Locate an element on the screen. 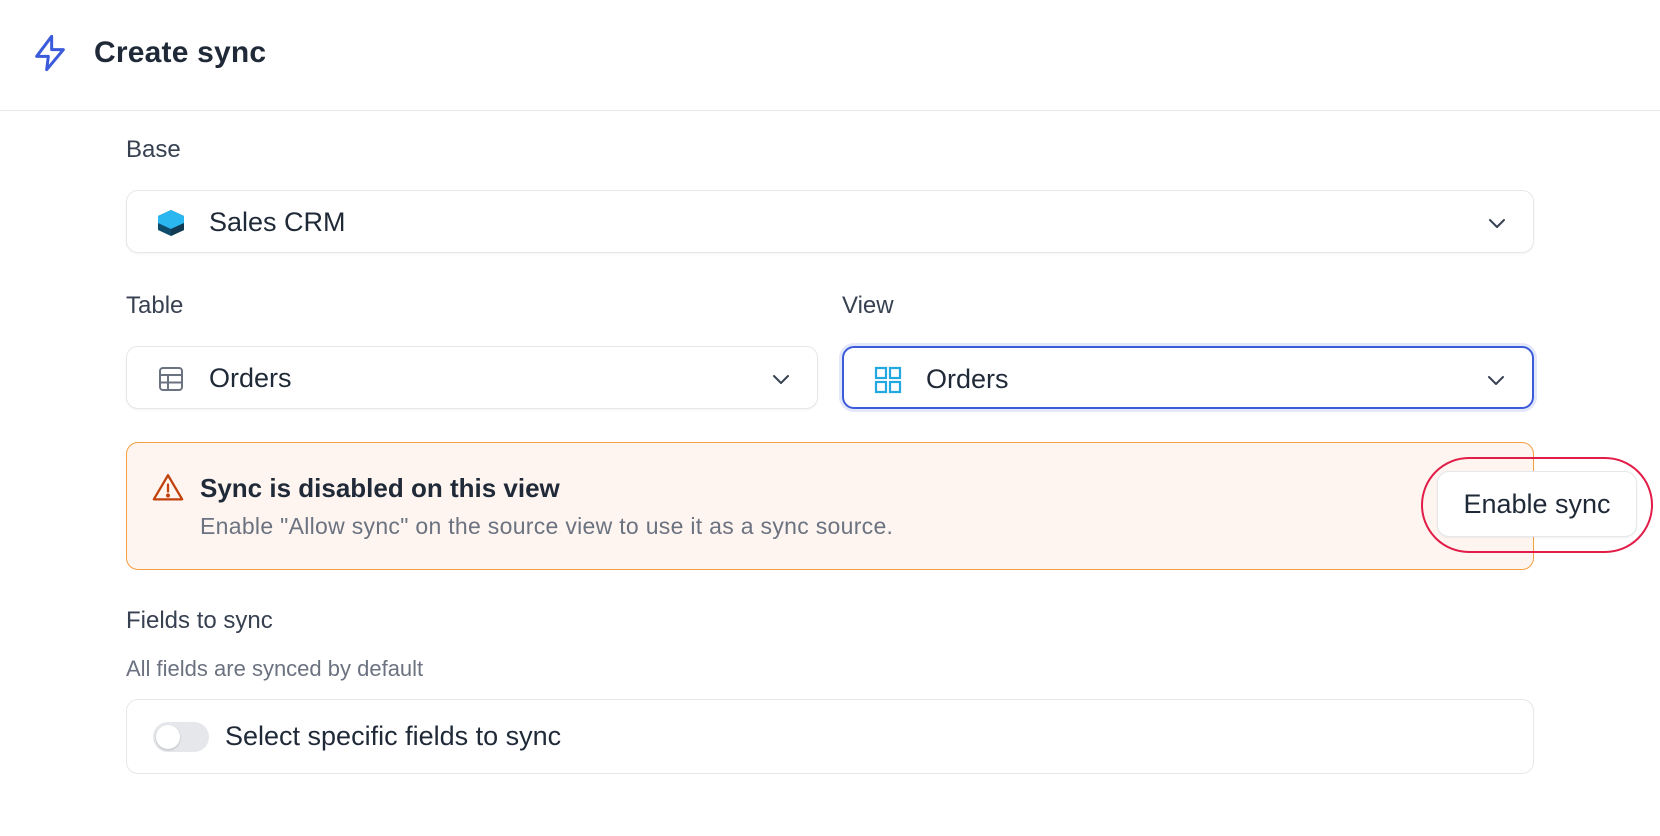 The width and height of the screenshot is (1660, 836). fields-label: Fields to sync is located at coordinates (199, 620).